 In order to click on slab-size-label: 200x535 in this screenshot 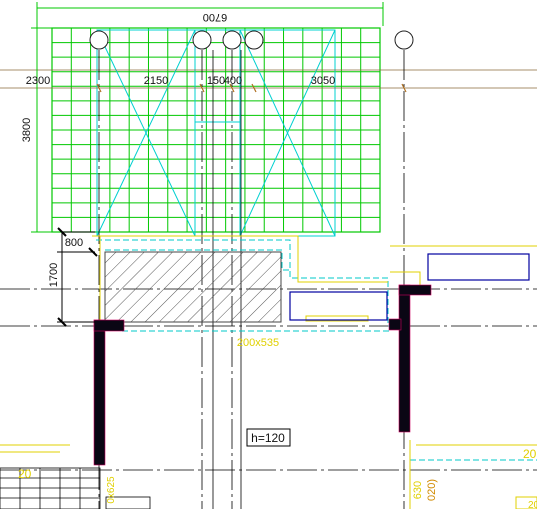, I will do `click(258, 343)`.